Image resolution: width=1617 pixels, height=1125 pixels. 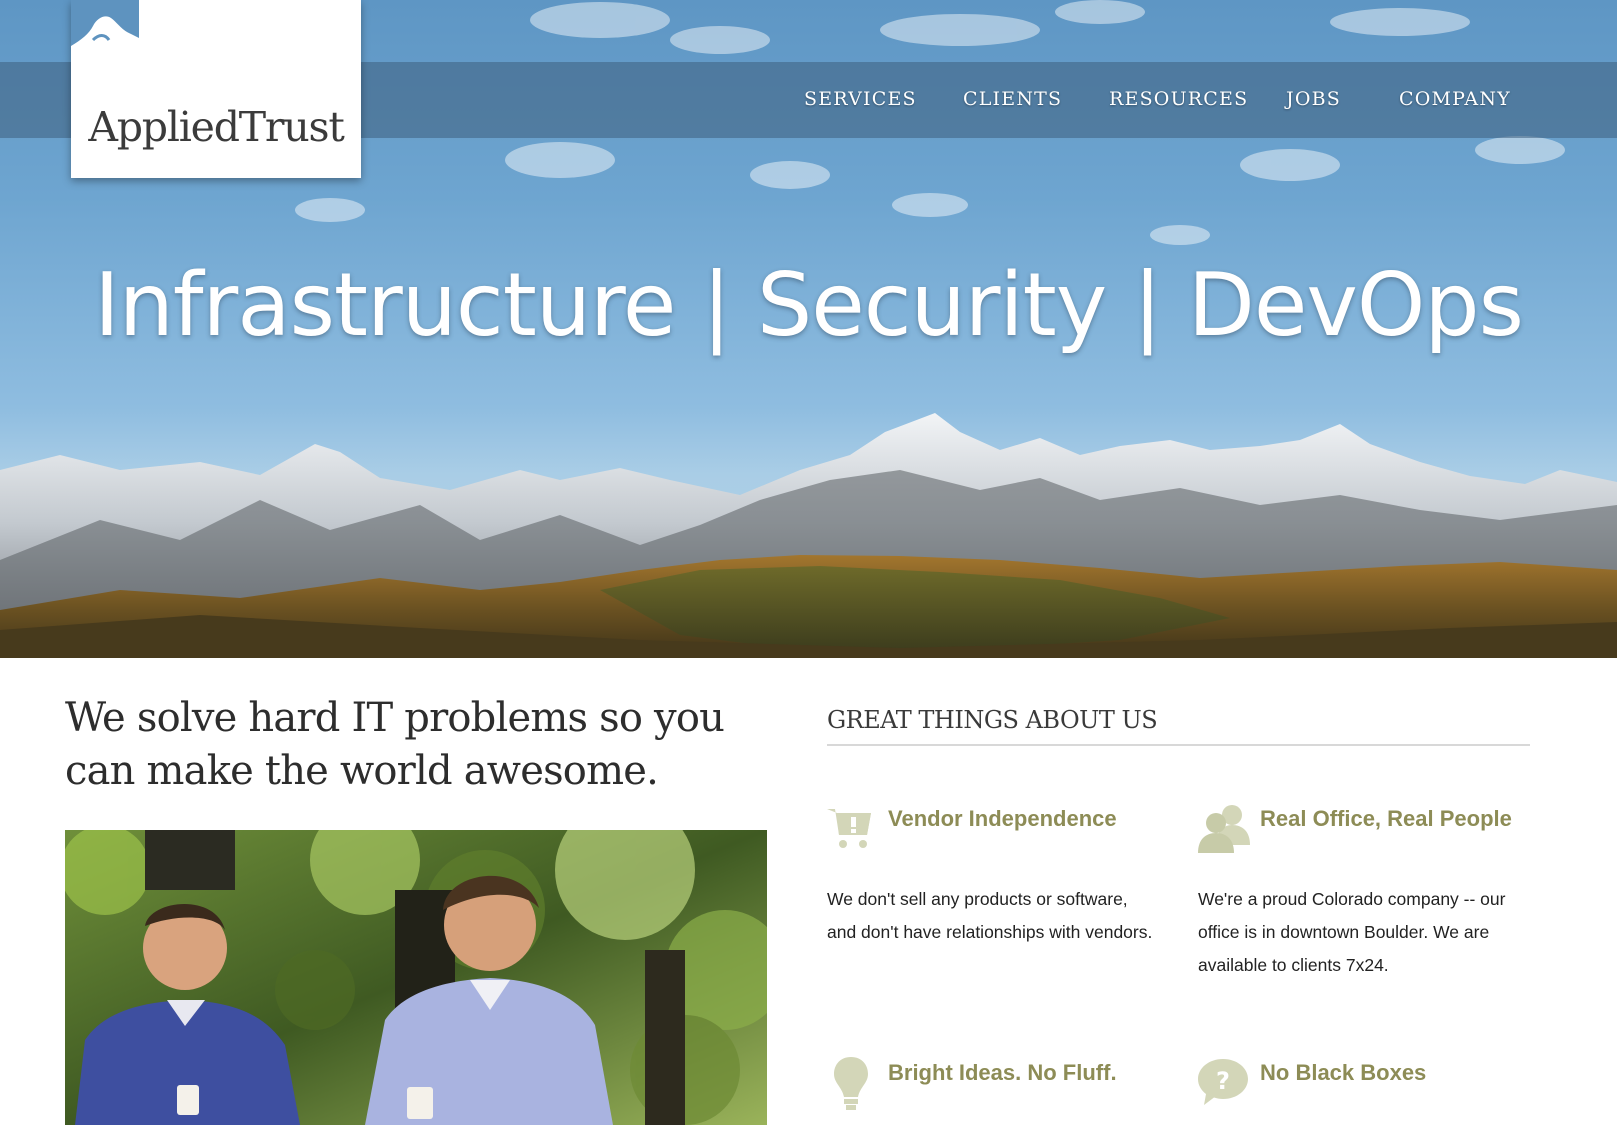 I want to click on feature-title-vendor-independence: Vendor Independence, so click(x=1002, y=818).